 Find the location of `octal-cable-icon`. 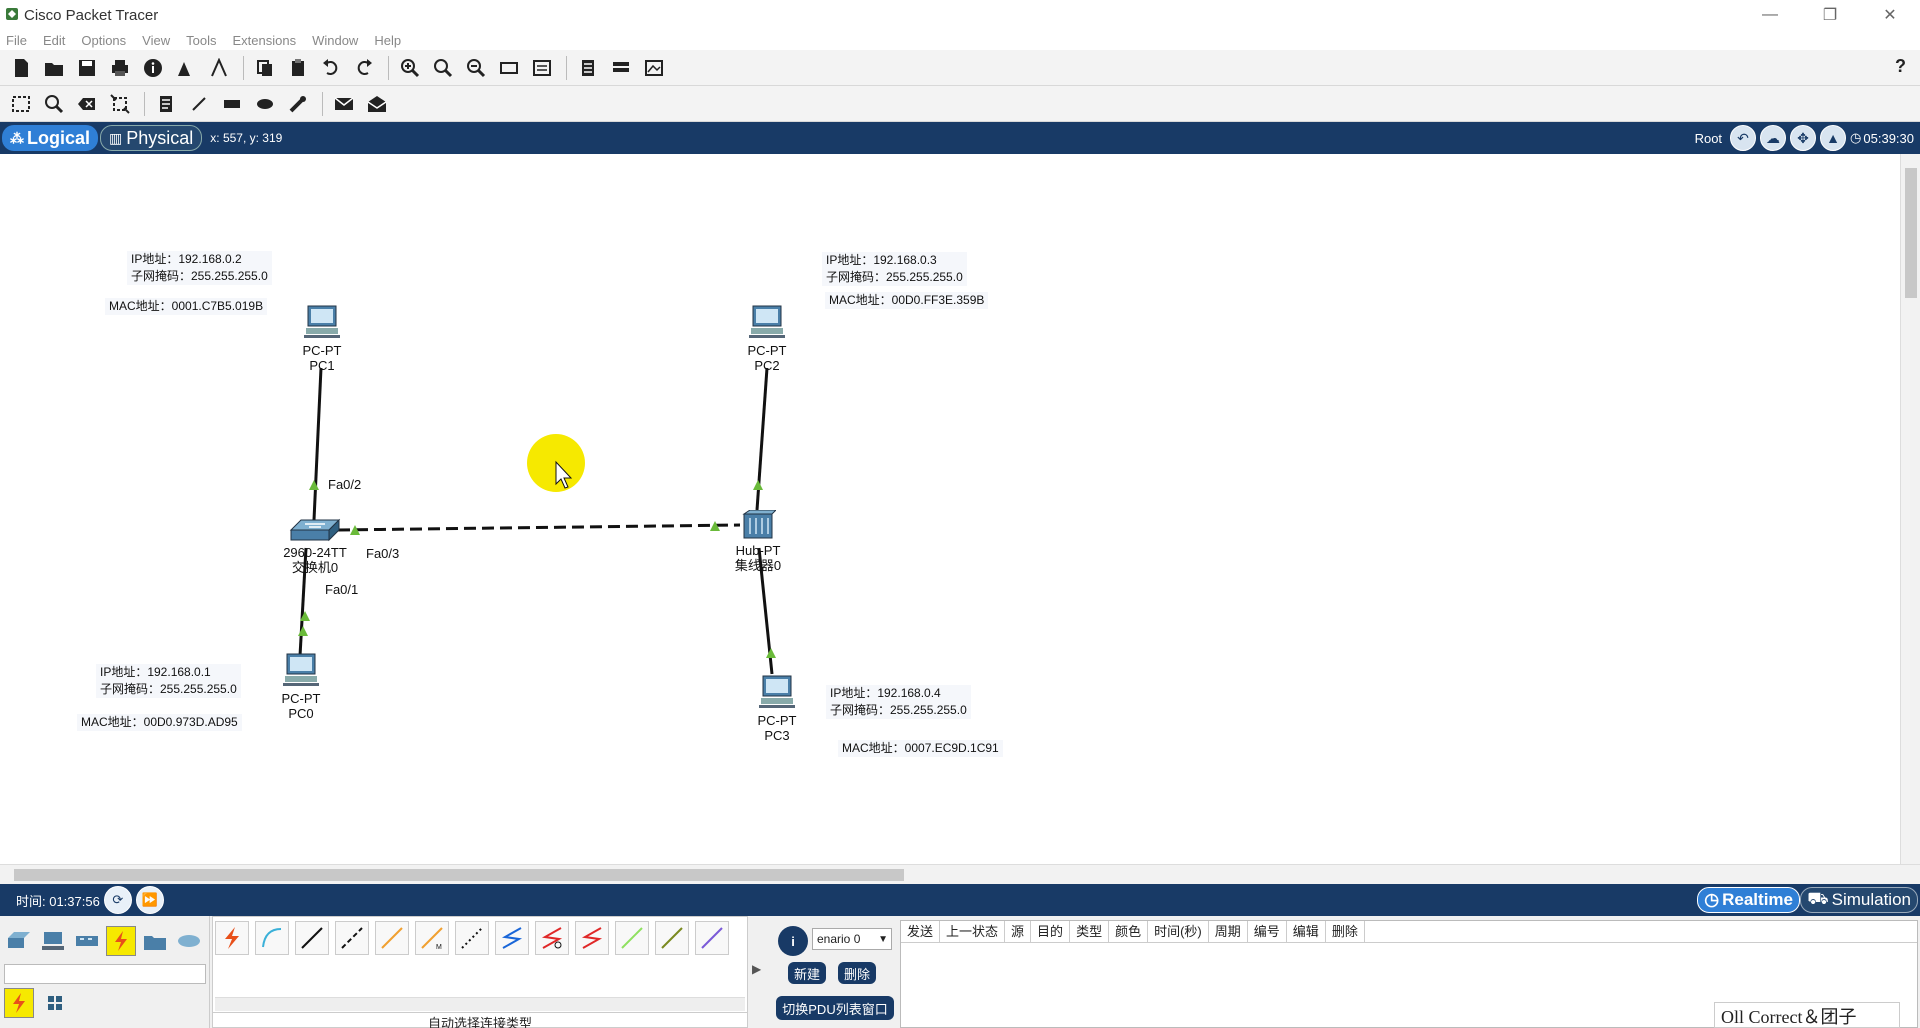

octal-cable-icon is located at coordinates (592, 938).